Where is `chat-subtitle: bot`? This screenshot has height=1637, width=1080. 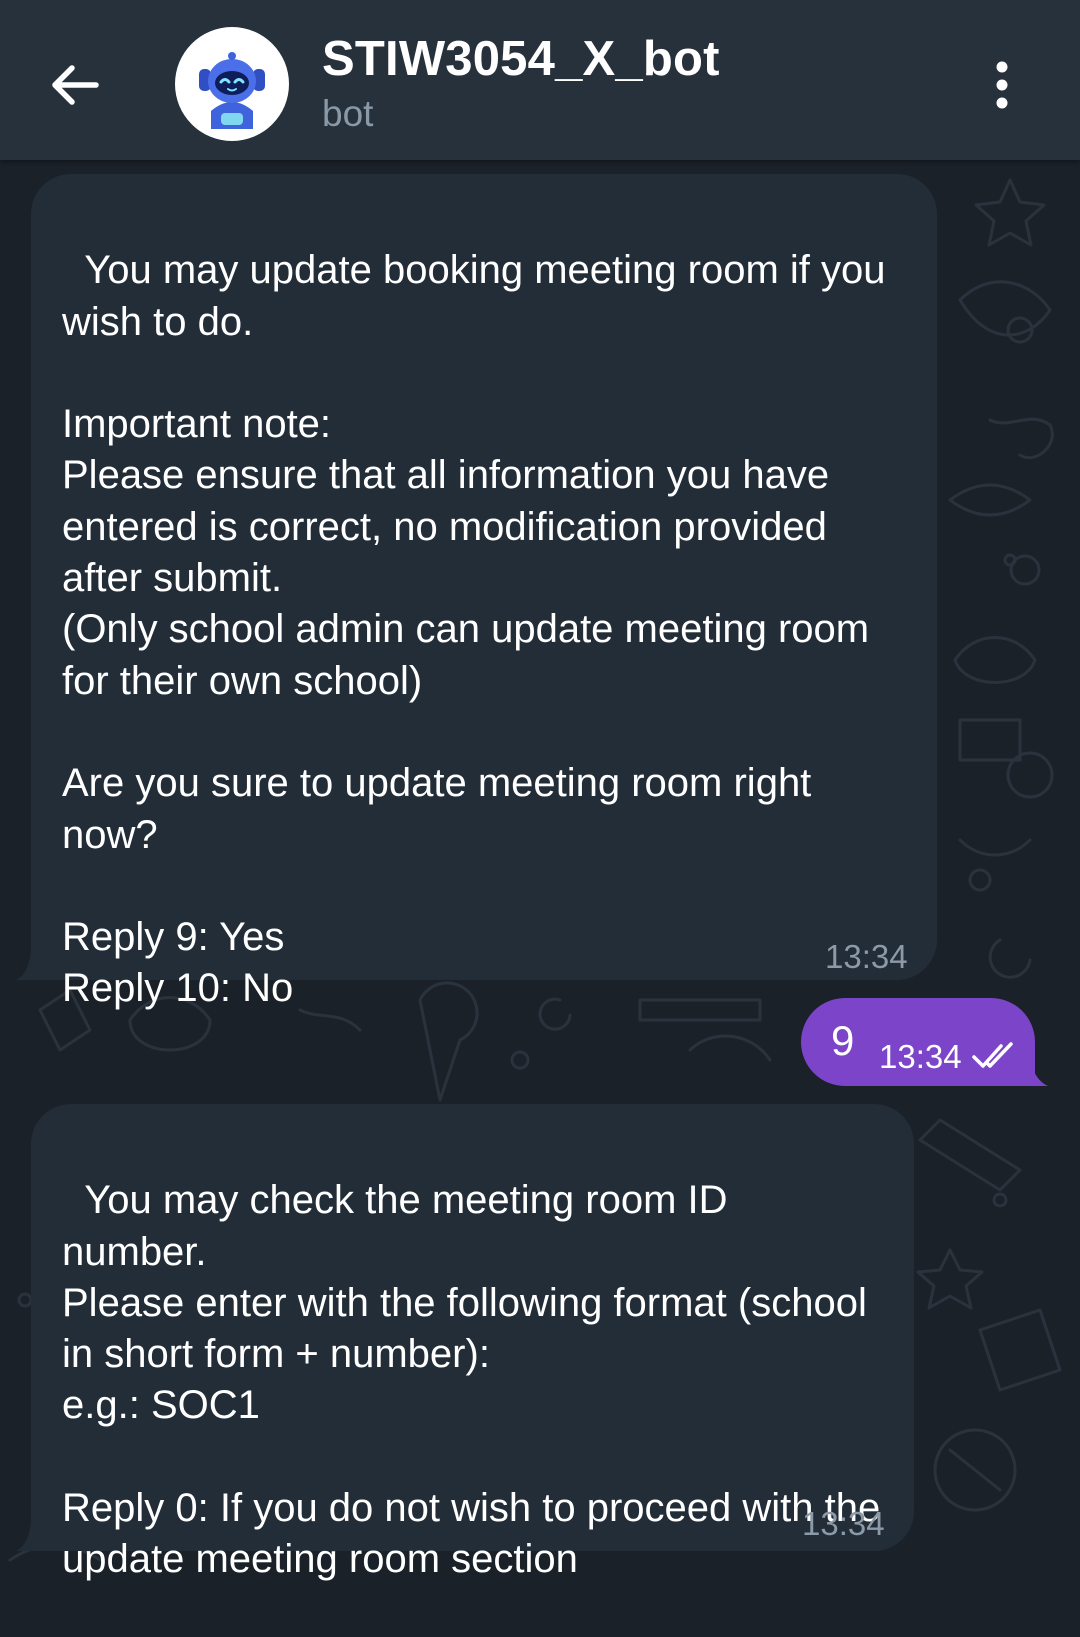
chat-subtitle: bot is located at coordinates (348, 113).